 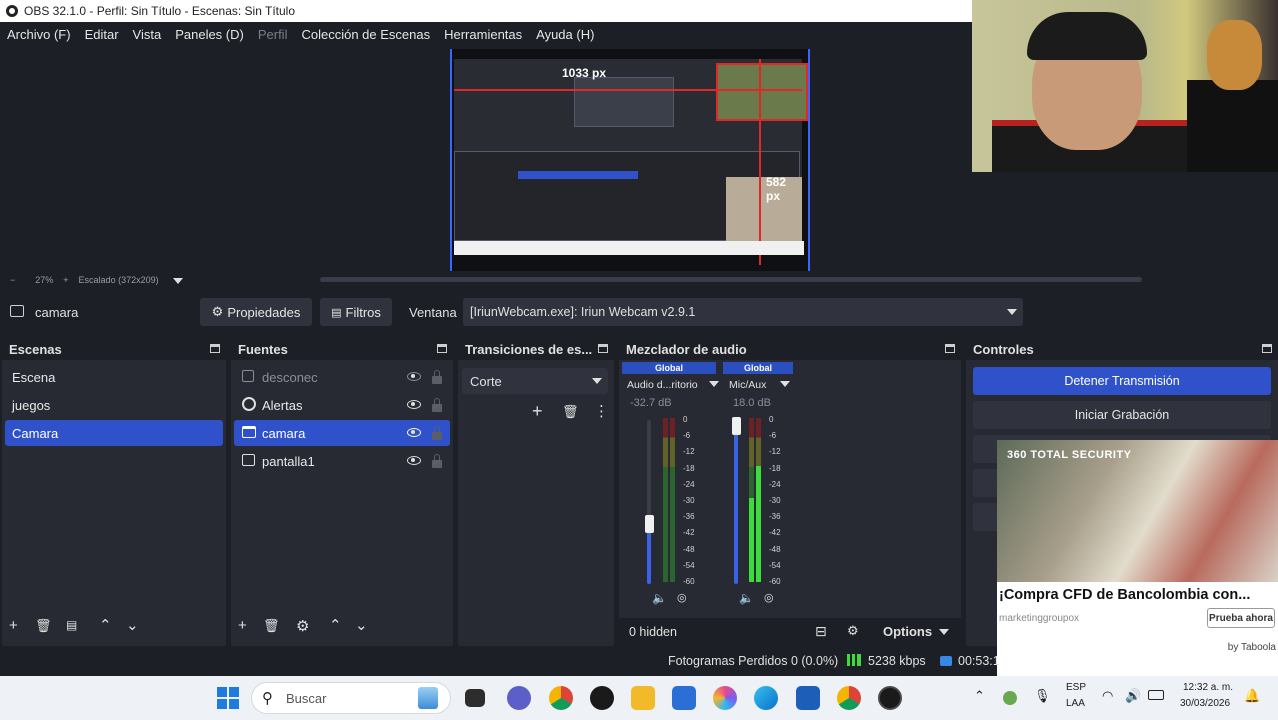 I want to click on move-scene-down-button: ⌄, so click(x=132, y=625).